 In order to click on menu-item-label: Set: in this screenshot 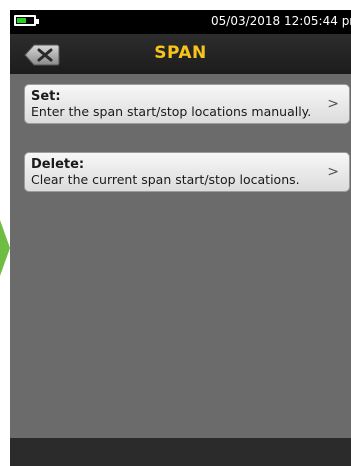, I will do `click(46, 96)`.